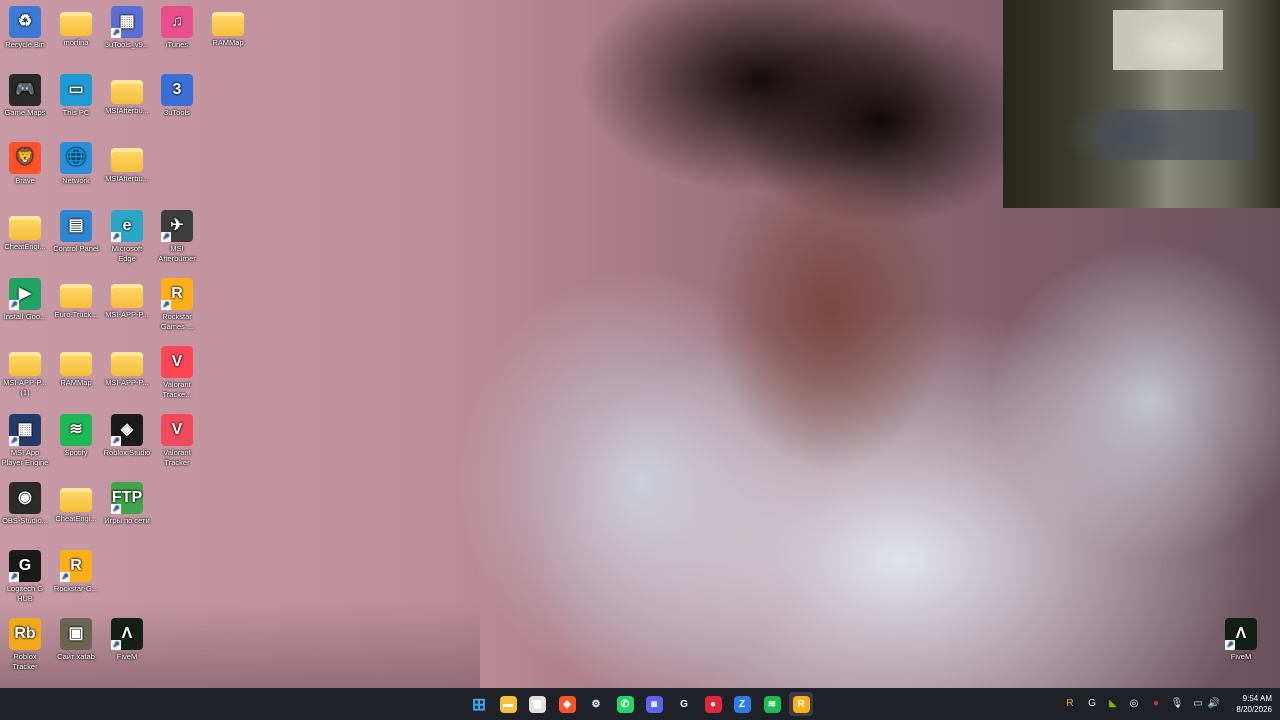 The width and height of the screenshot is (1280, 720). I want to click on taskbar-explorer-button: ▬, so click(508, 704).